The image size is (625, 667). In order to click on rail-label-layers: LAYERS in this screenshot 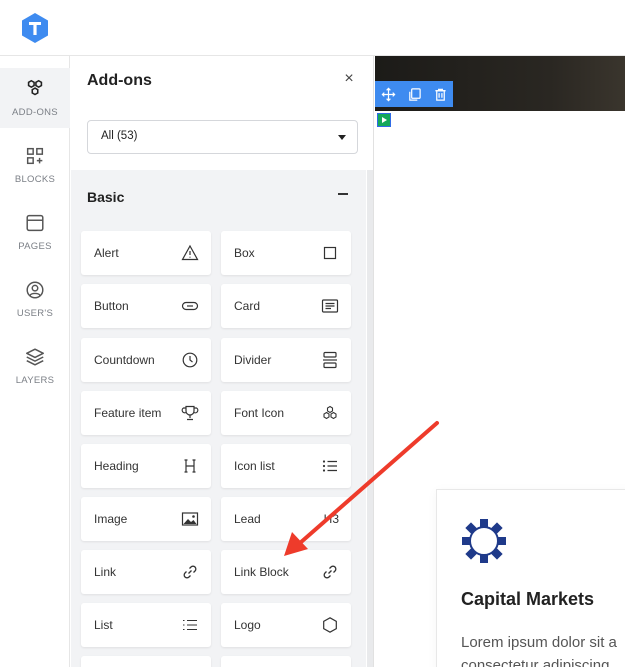, I will do `click(35, 380)`.